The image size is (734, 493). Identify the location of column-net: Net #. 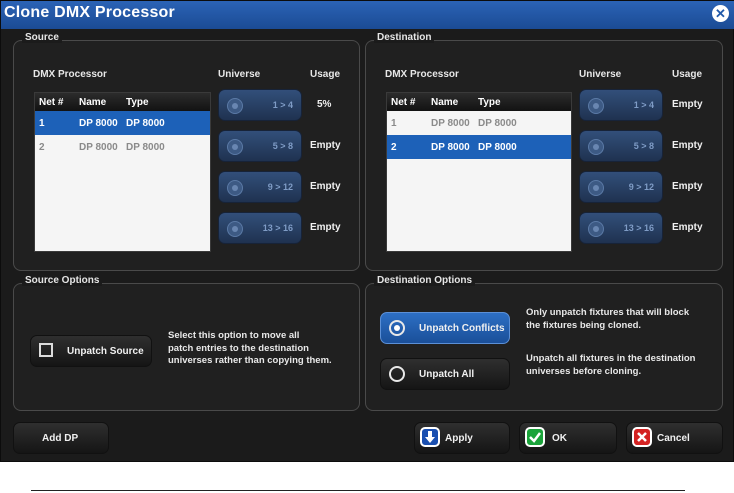
(403, 102).